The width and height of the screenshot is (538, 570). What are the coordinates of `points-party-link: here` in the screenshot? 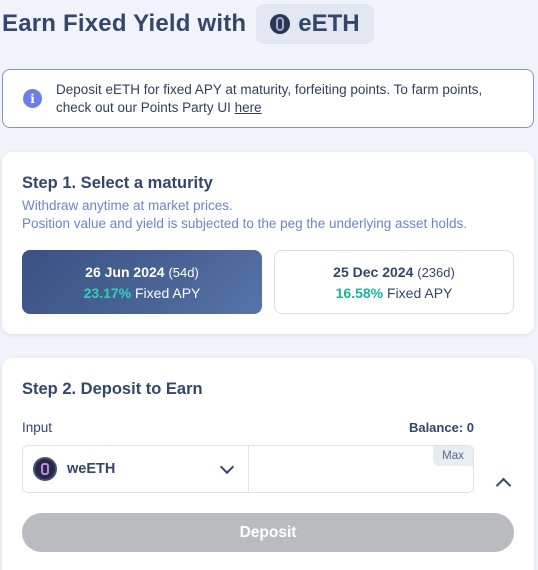 It's located at (248, 107).